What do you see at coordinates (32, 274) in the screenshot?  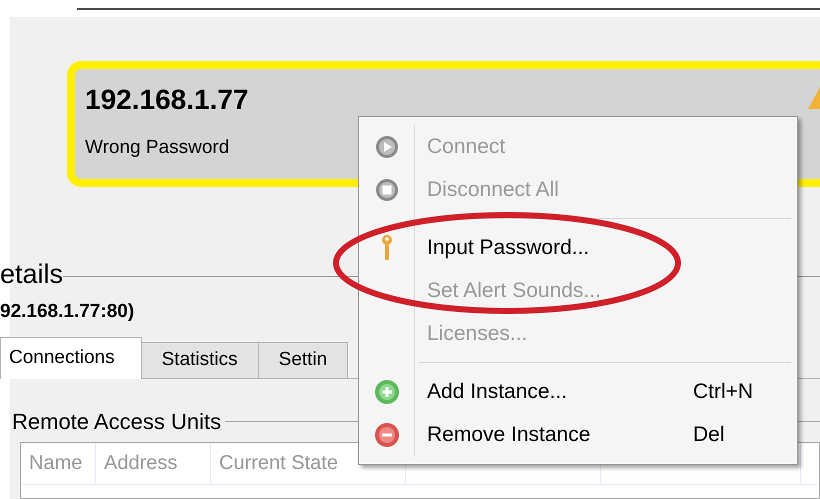 I see `section-title: etails` at bounding box center [32, 274].